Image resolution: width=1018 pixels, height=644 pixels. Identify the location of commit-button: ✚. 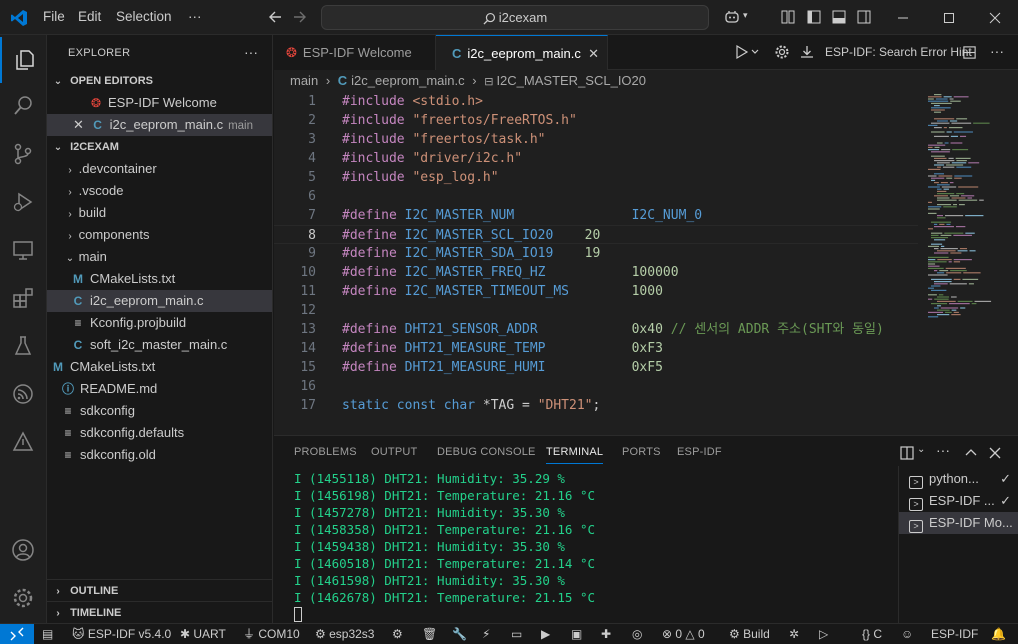
(606, 634).